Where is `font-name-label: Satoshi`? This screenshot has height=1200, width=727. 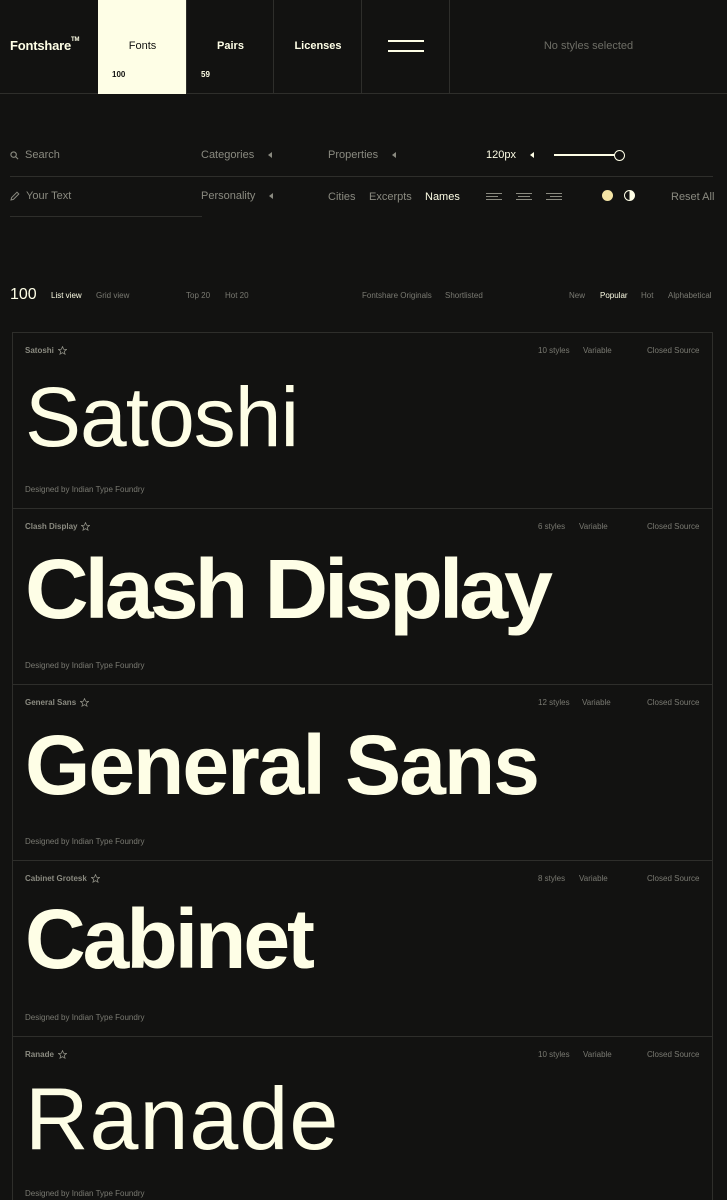
font-name-label: Satoshi is located at coordinates (39, 350).